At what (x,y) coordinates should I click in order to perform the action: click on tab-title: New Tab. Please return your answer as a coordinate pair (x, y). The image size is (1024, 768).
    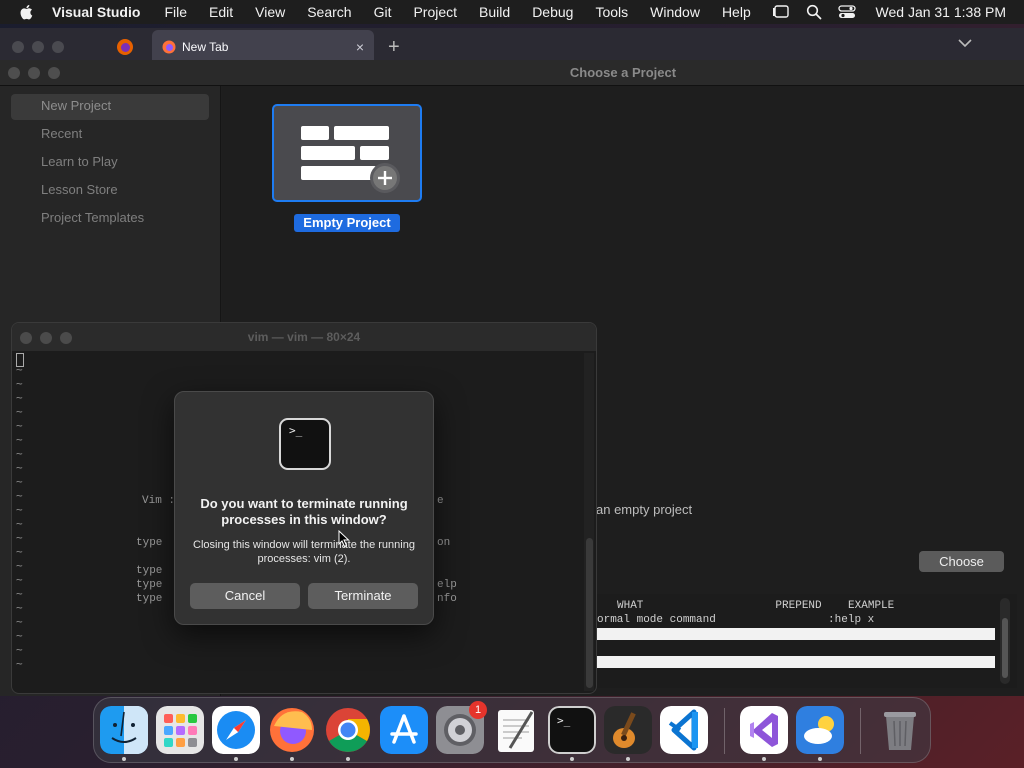
    Looking at the image, I should click on (205, 47).